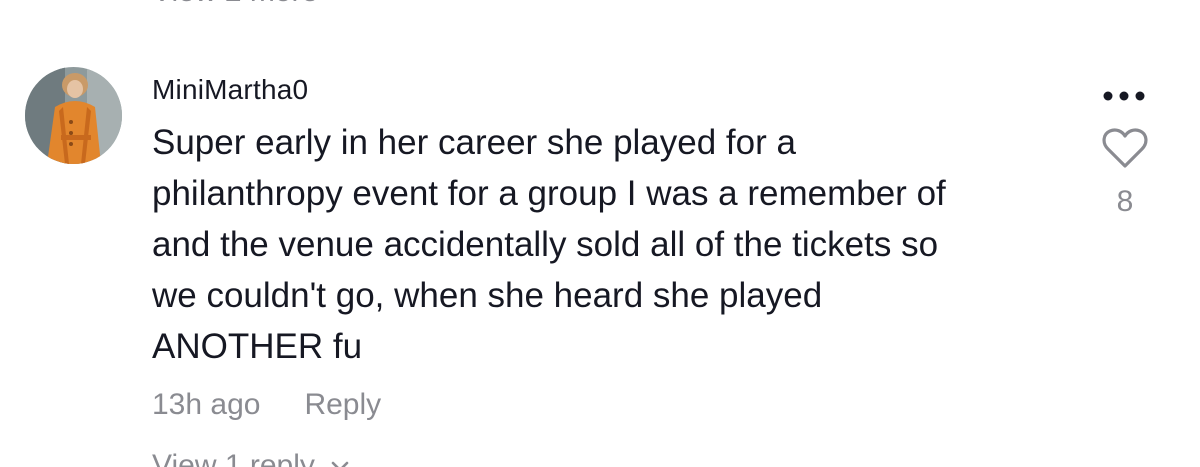  Describe the element at coordinates (206, 404) in the screenshot. I see `timestamp: 13h ago` at that location.